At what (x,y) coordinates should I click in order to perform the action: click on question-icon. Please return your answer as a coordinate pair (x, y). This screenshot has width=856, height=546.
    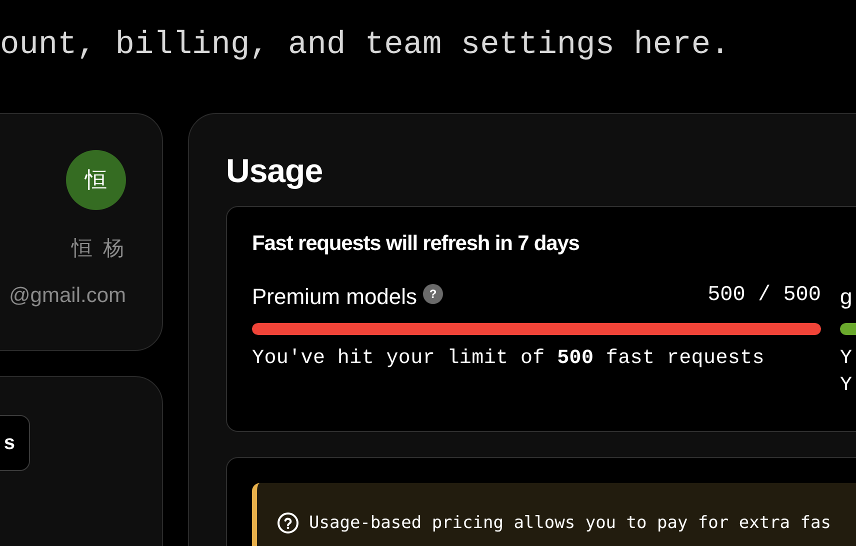
    Looking at the image, I should click on (288, 523).